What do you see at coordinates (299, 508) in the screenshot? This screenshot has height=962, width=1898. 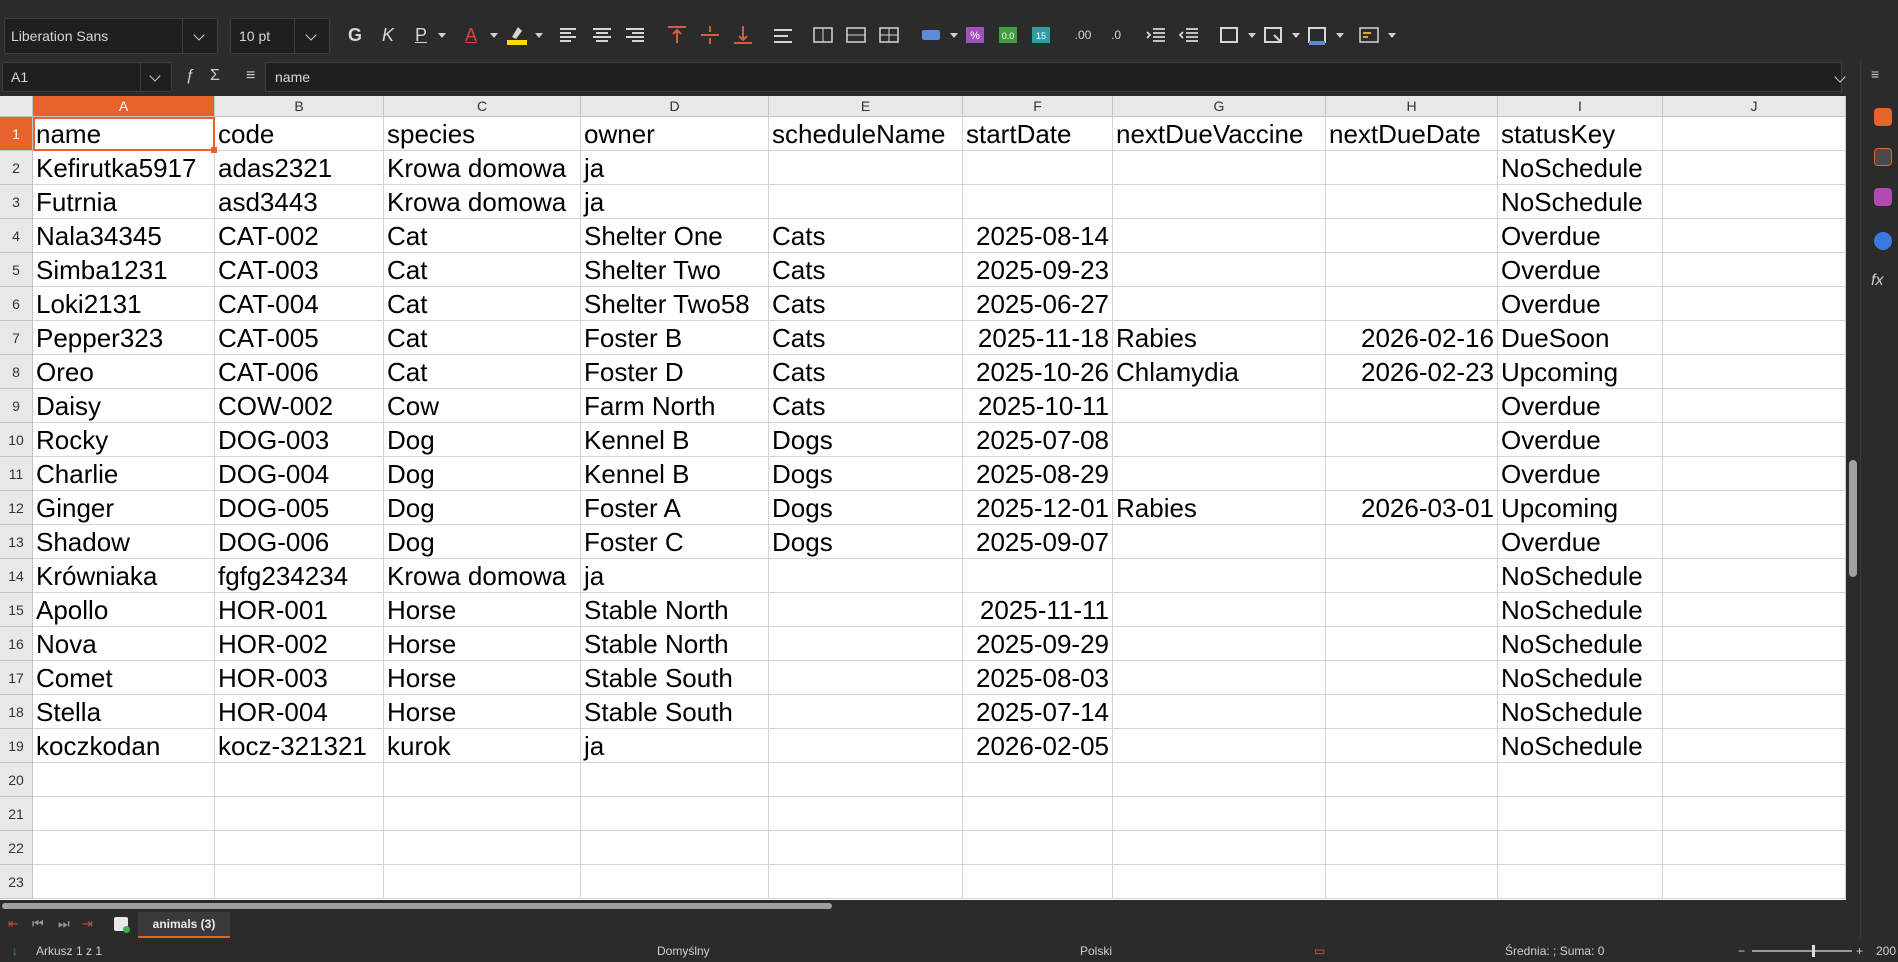 I see `cell-b12: DOG-005` at bounding box center [299, 508].